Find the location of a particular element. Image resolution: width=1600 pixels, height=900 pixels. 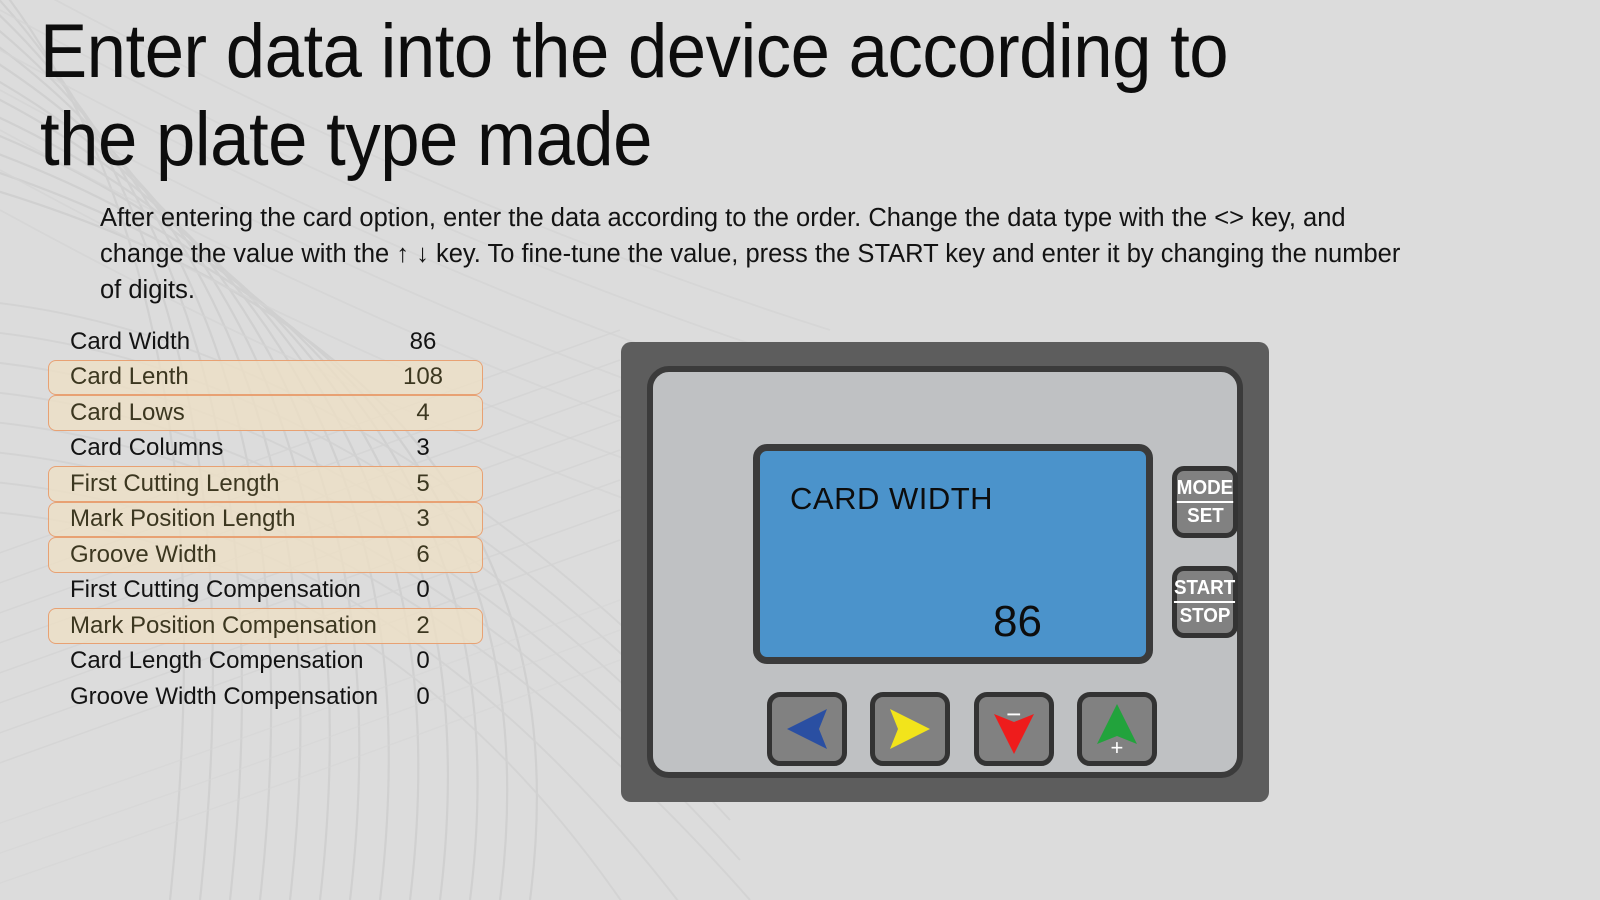

parameter-label: Card Lows is located at coordinates (127, 412).